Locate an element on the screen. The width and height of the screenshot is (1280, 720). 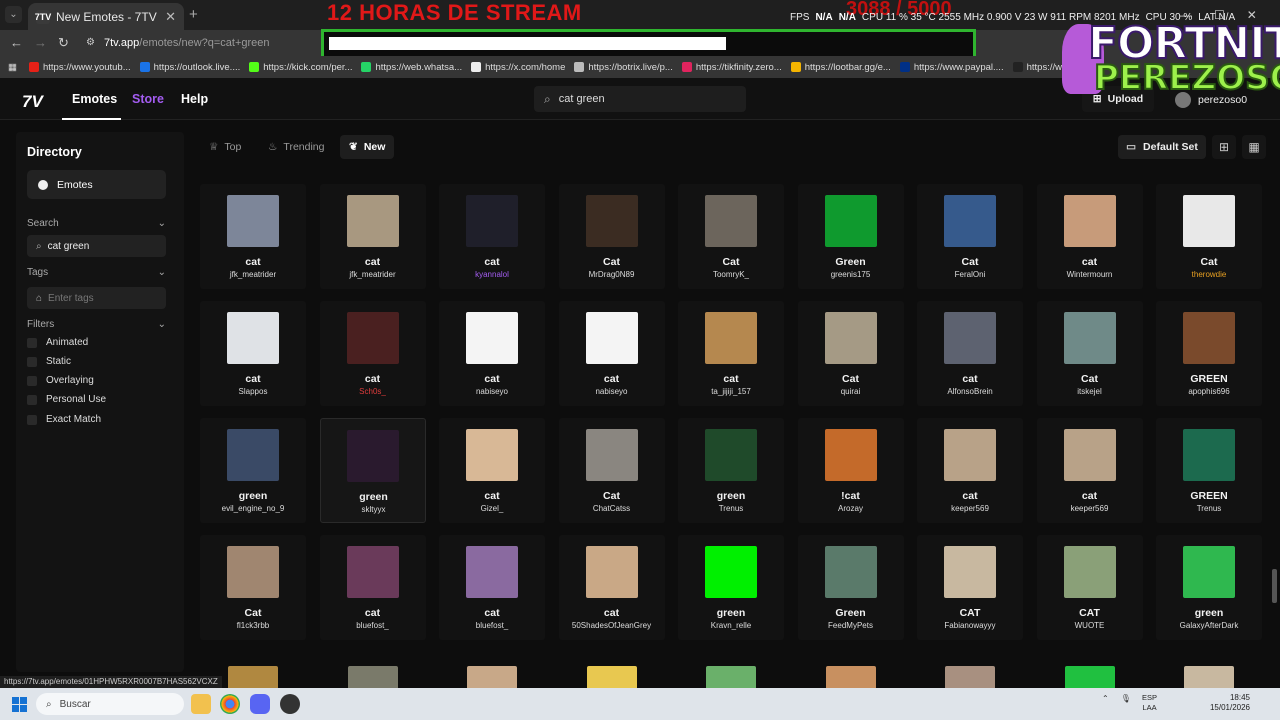
microphone-icon: 🎙 is located at coordinates (1126, 698).